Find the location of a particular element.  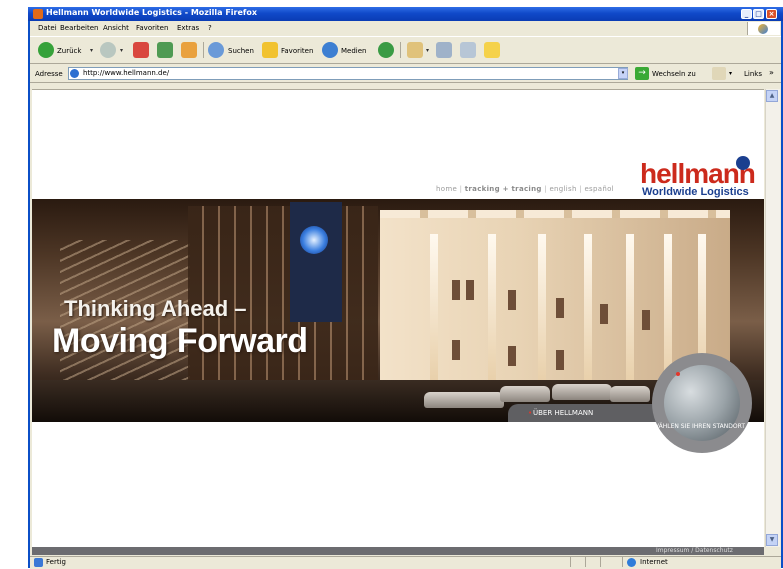

address-value: http://www.hellmann.de/ is located at coordinates (126, 73).